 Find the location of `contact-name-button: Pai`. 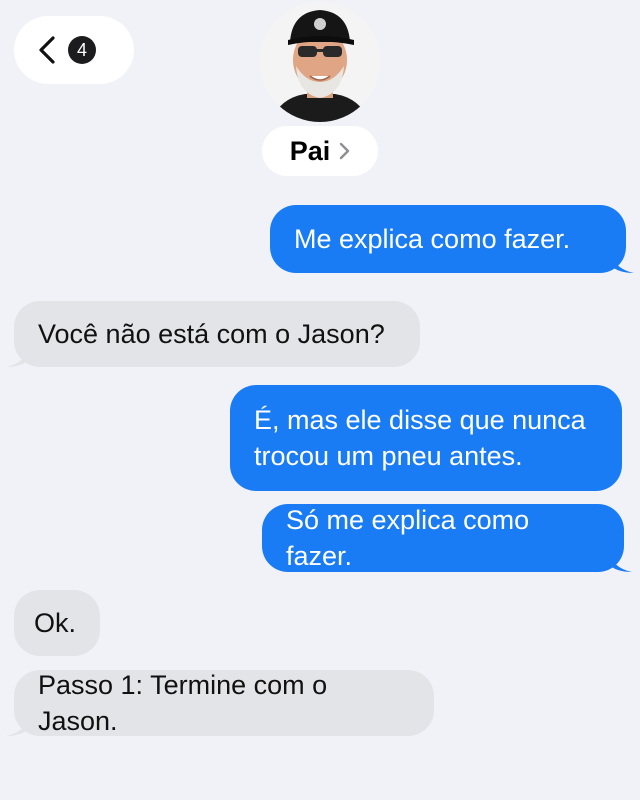

contact-name-button: Pai is located at coordinates (320, 151).